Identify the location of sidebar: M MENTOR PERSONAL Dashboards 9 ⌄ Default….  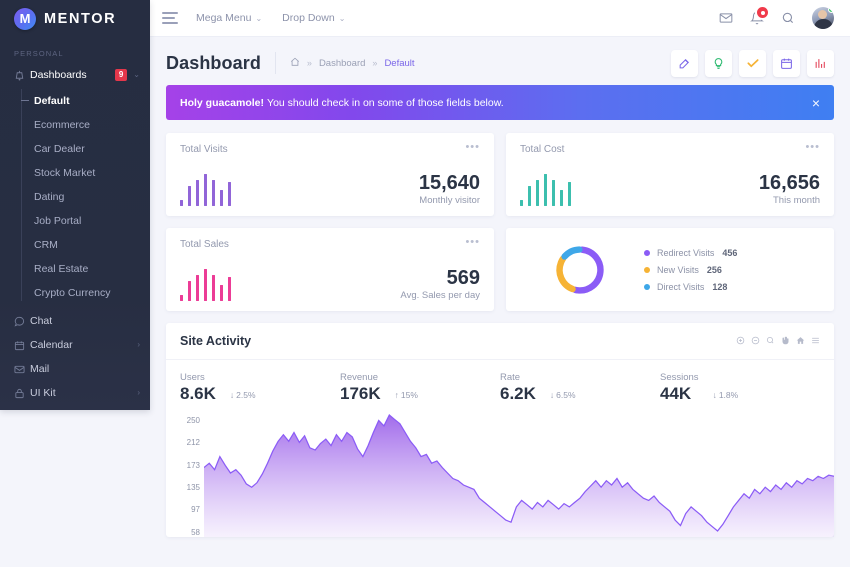
(75, 205).